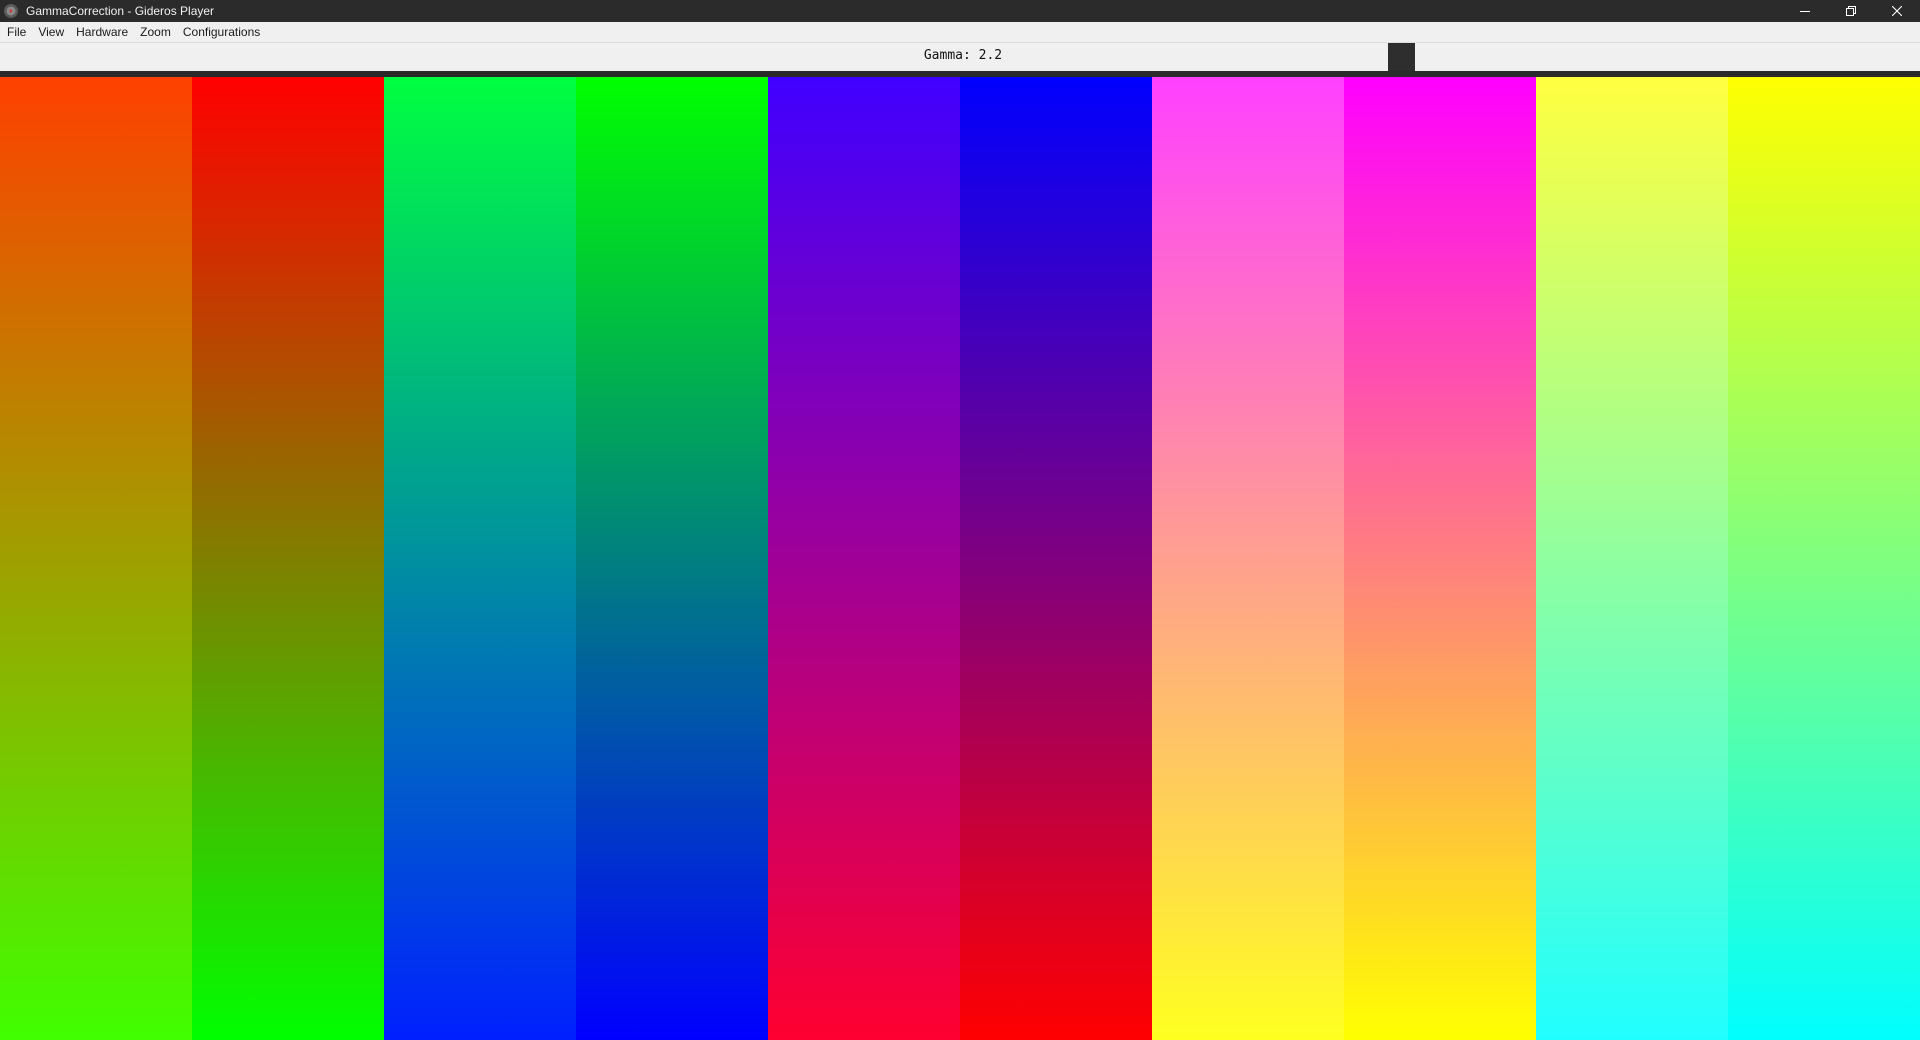  I want to click on gradient-bar-red-yellow-green-corrected, so click(96, 558).